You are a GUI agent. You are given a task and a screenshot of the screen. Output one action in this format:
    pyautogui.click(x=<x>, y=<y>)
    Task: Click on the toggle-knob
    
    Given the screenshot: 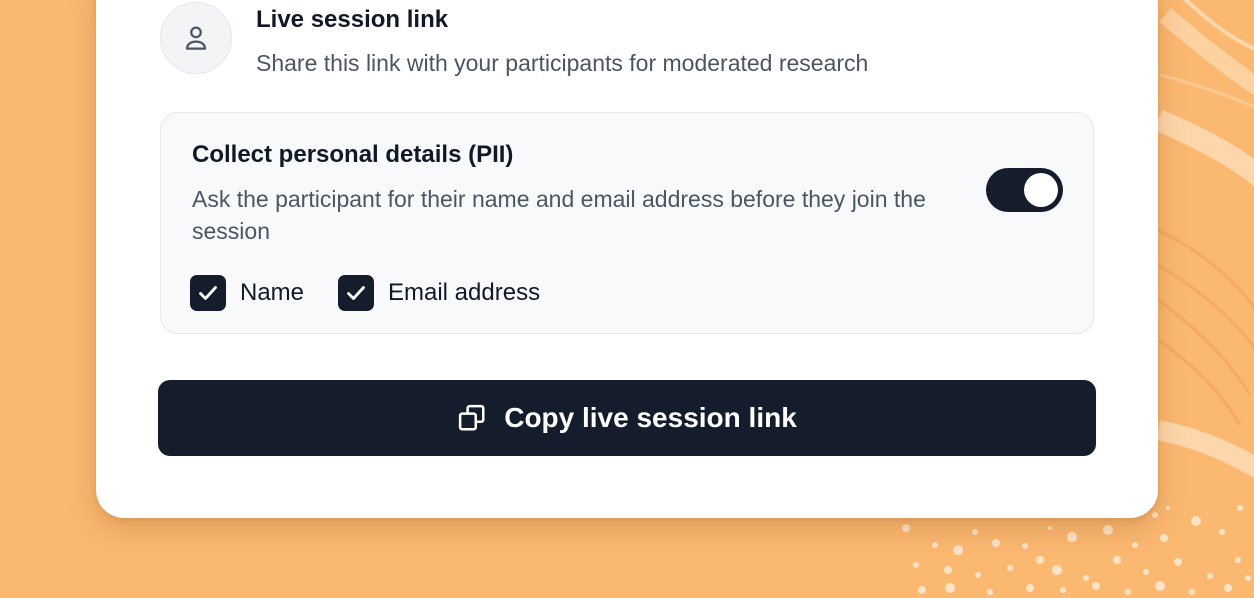 What is the action you would take?
    pyautogui.click(x=1041, y=190)
    